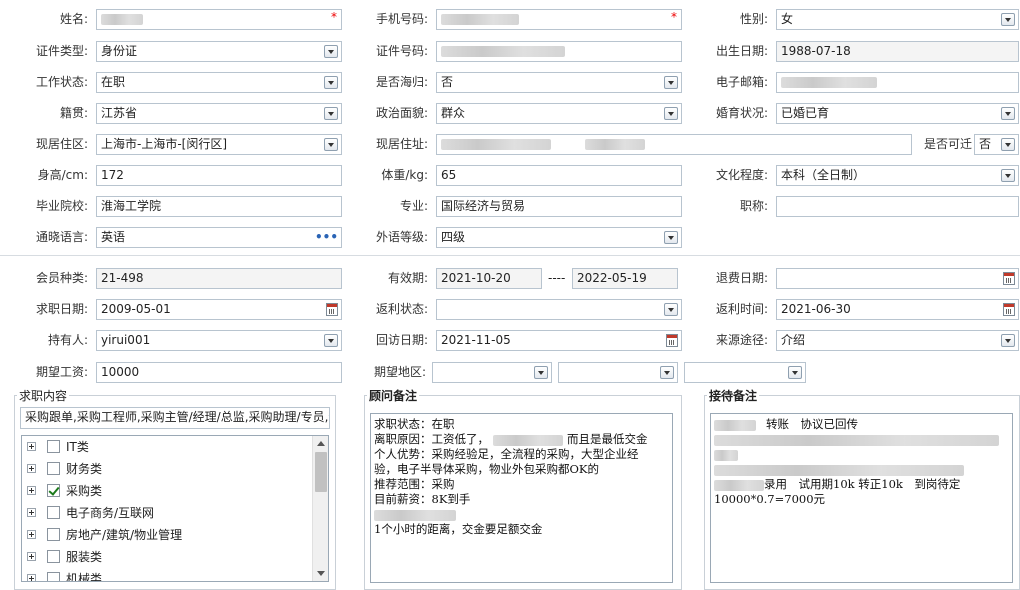 Image resolution: width=1020 pixels, height=590 pixels. Describe the element at coordinates (84, 577) in the screenshot. I see `tree-label: 机械类` at that location.